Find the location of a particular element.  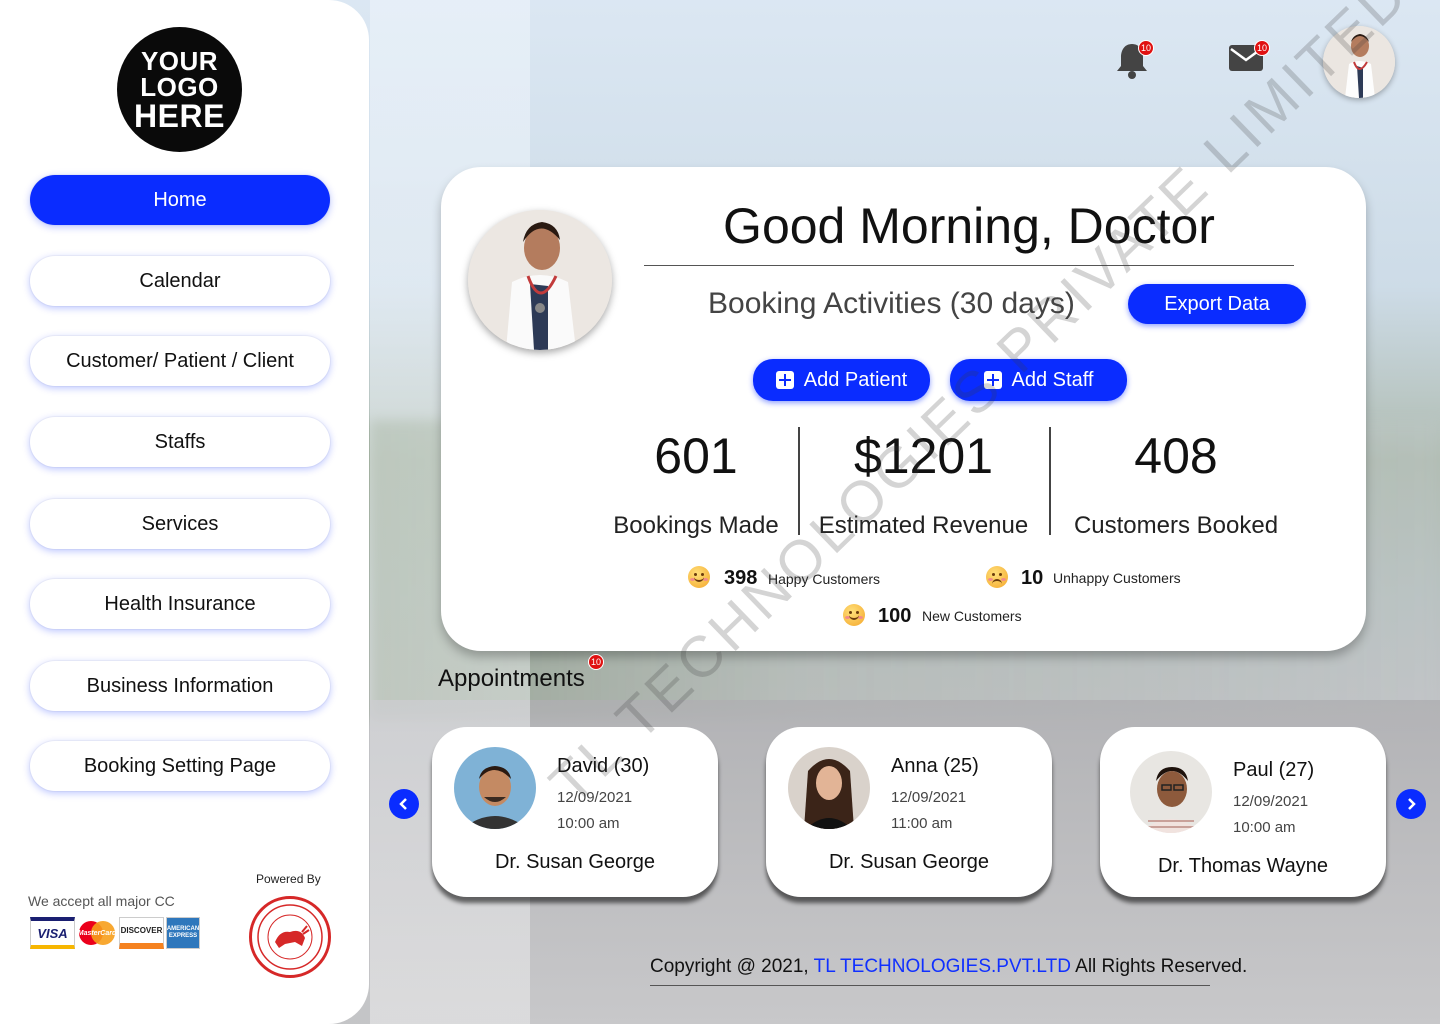

estimated-revenue-value: $1201 is located at coordinates (923, 456).